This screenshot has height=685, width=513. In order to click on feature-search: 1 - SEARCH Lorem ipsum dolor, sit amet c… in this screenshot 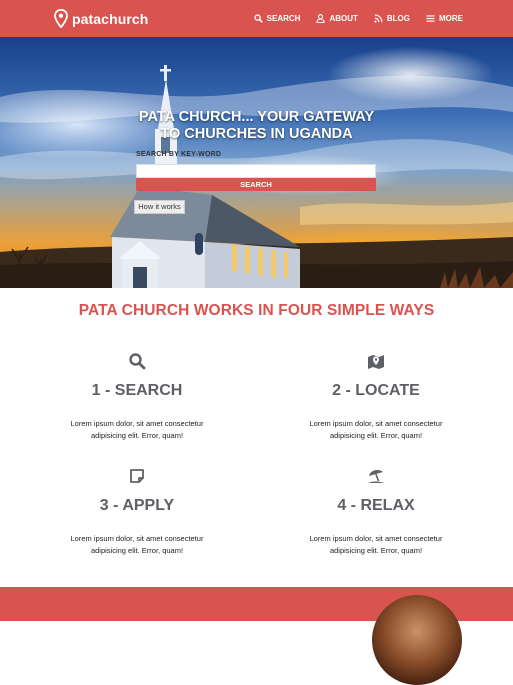, I will do `click(137, 396)`.